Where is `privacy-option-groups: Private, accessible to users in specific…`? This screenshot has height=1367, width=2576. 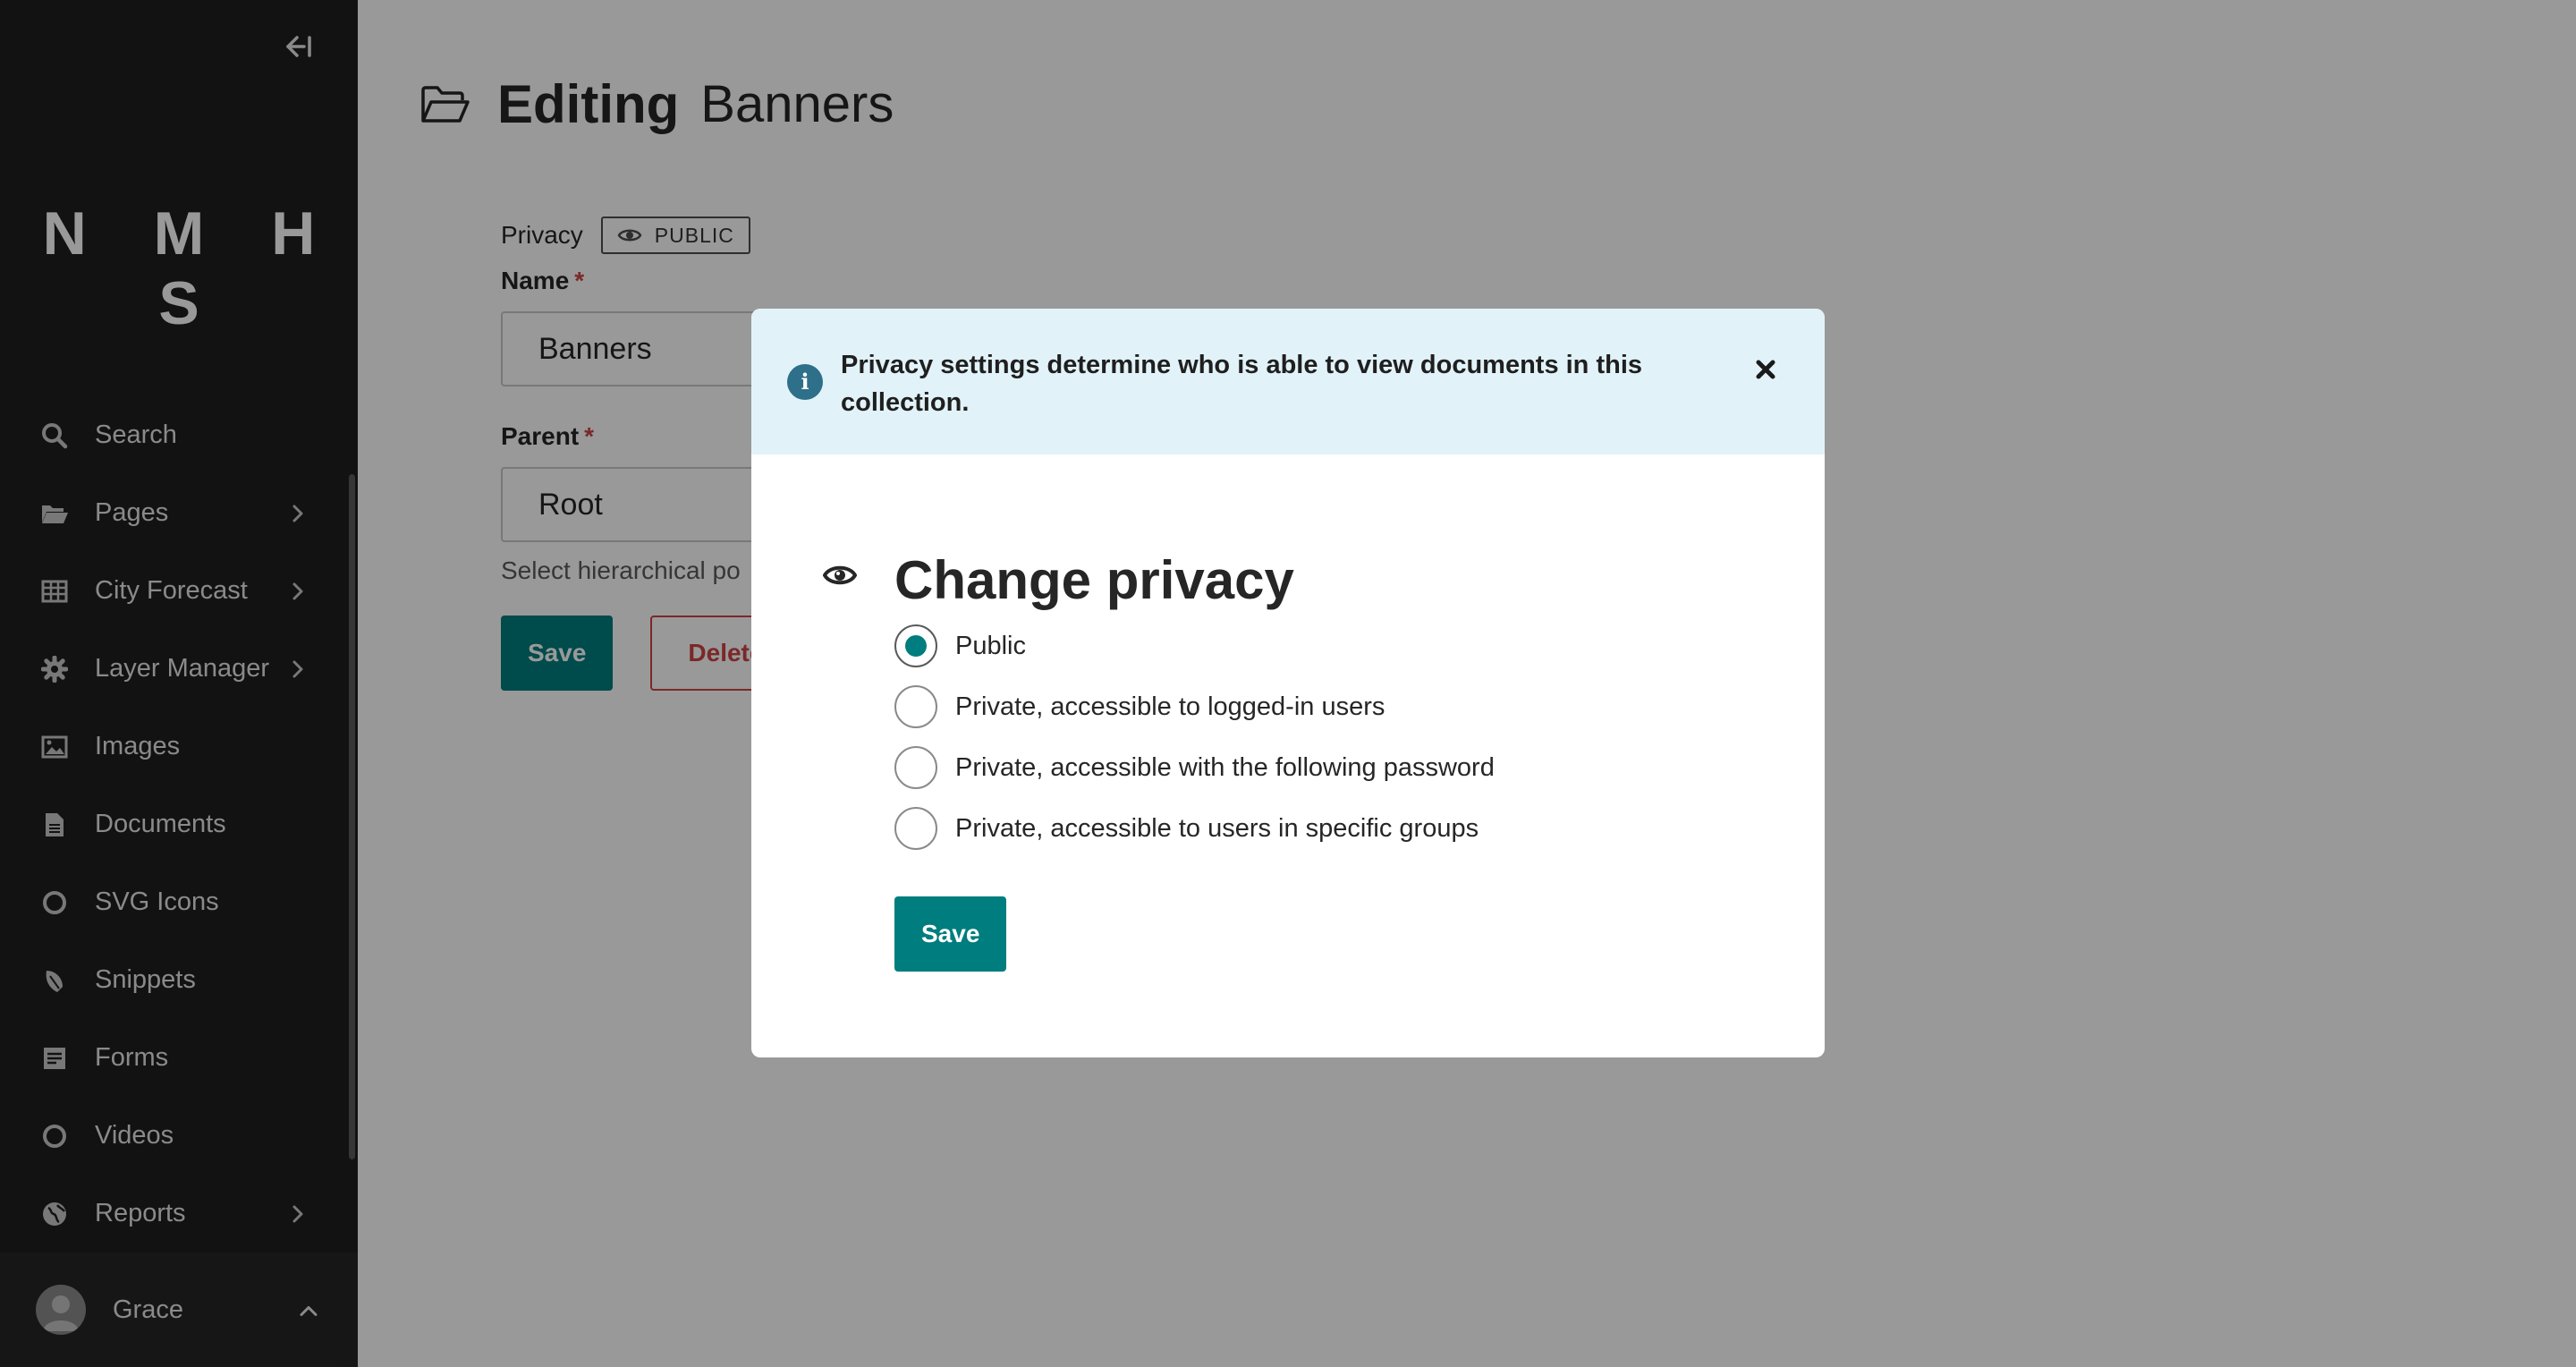 privacy-option-groups: Private, accessible to users in specific… is located at coordinates (1359, 828).